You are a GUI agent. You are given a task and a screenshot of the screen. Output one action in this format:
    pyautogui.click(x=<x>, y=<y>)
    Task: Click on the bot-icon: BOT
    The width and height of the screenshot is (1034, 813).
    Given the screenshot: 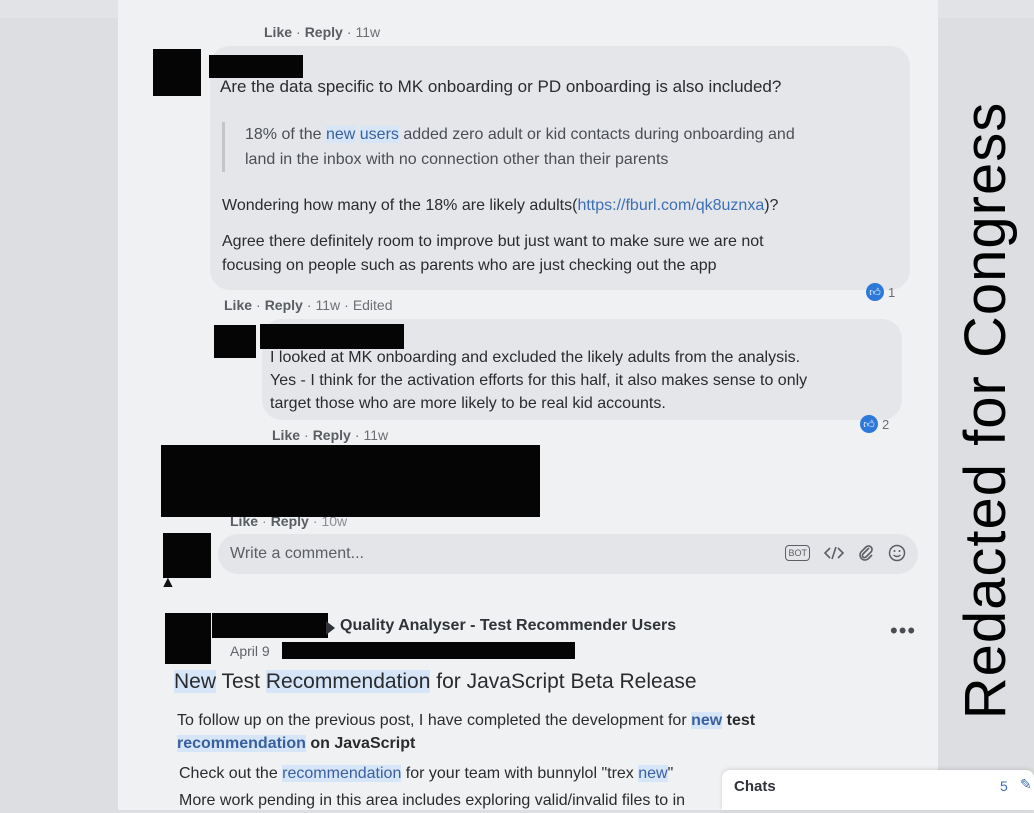 What is the action you would take?
    pyautogui.click(x=797, y=553)
    